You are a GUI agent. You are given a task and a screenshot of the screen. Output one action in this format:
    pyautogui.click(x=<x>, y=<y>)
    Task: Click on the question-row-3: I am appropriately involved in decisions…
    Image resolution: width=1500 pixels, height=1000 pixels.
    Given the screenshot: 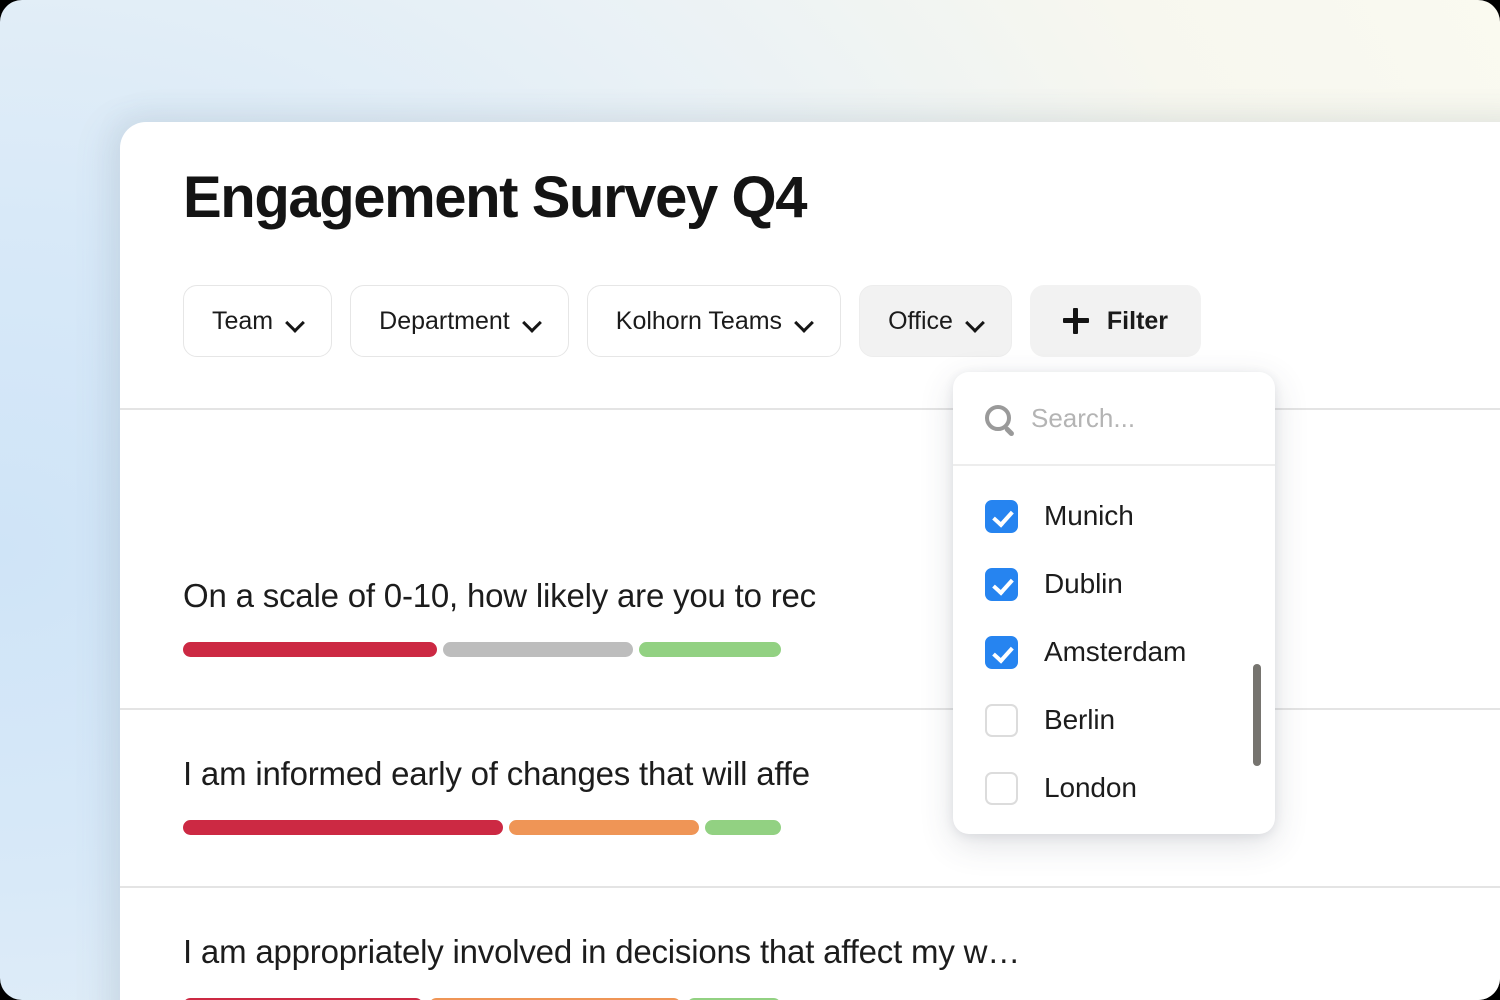 What is the action you would take?
    pyautogui.click(x=841, y=966)
    